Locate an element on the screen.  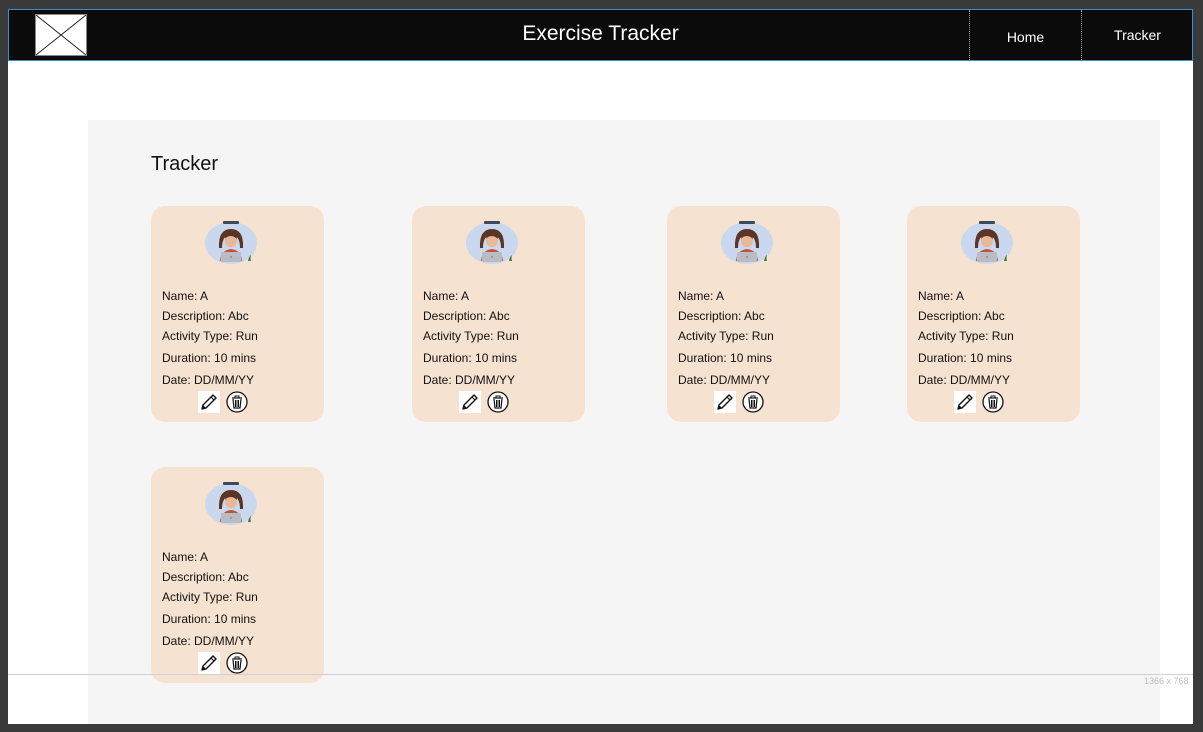
nav-tracker-link: Tracker is located at coordinates (1137, 35).